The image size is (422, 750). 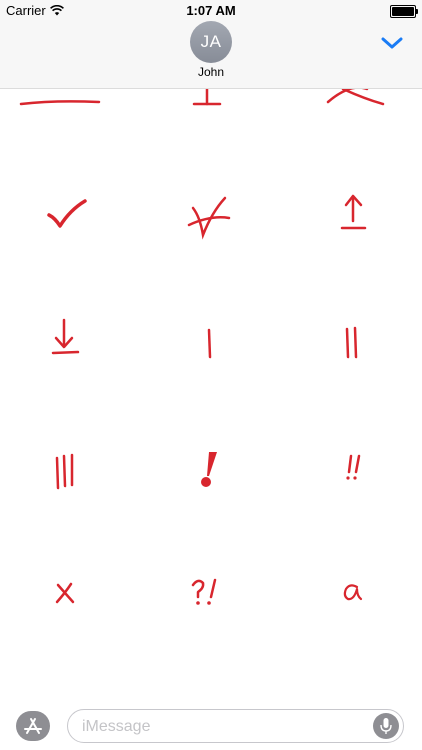 I want to click on sticker-three-strokes, so click(x=65, y=472).